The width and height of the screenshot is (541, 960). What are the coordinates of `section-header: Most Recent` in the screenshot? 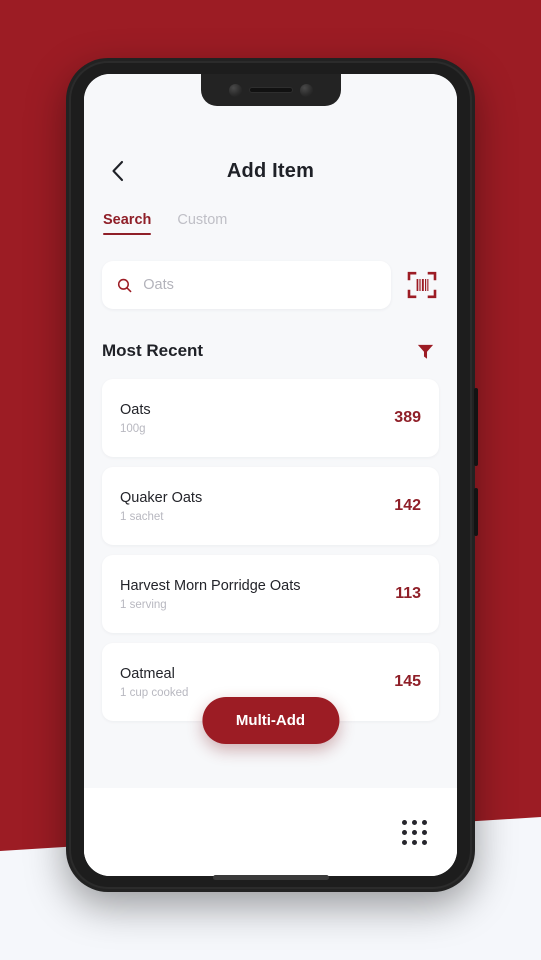 It's located at (270, 351).